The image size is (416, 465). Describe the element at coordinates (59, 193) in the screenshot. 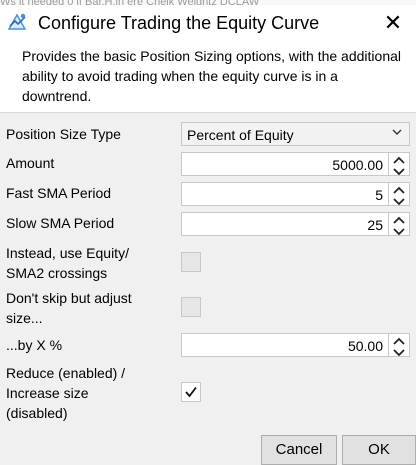

I see `fast-sma-label: Fast SMA Period` at that location.